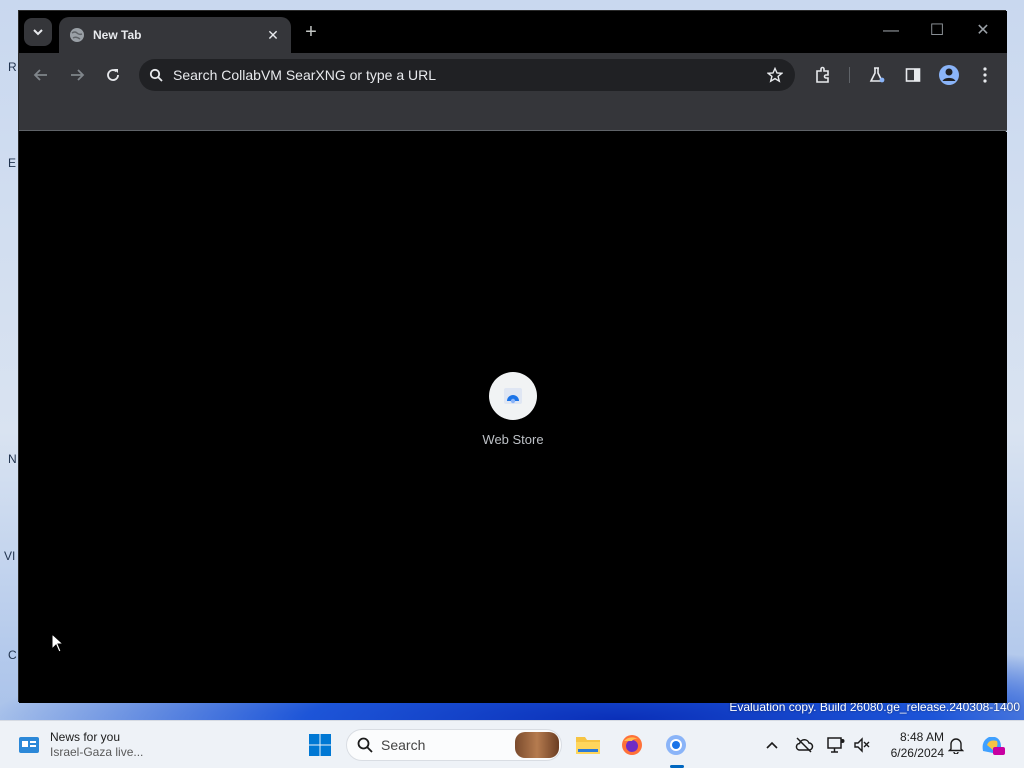 Image resolution: width=1024 pixels, height=768 pixels. I want to click on clock: 8:48 AM 6/26/2024, so click(911, 745).